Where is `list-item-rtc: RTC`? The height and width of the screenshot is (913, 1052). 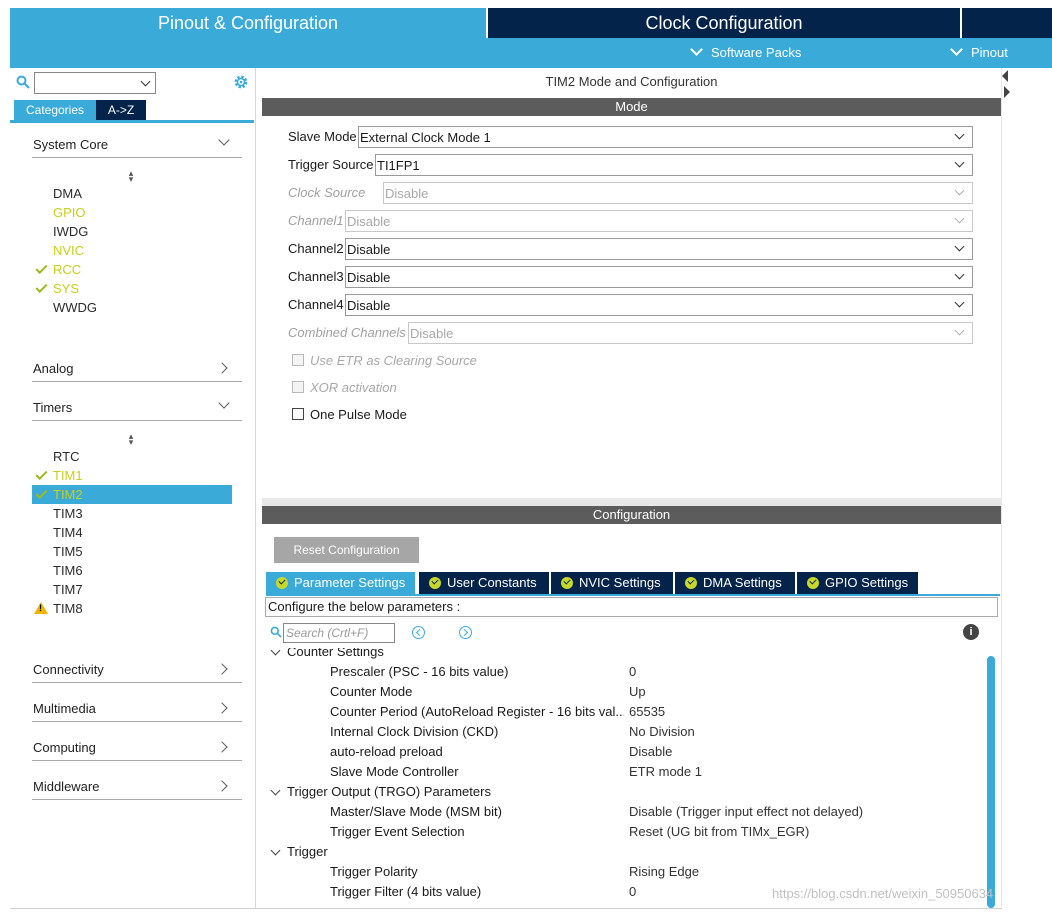 list-item-rtc: RTC is located at coordinates (132, 456).